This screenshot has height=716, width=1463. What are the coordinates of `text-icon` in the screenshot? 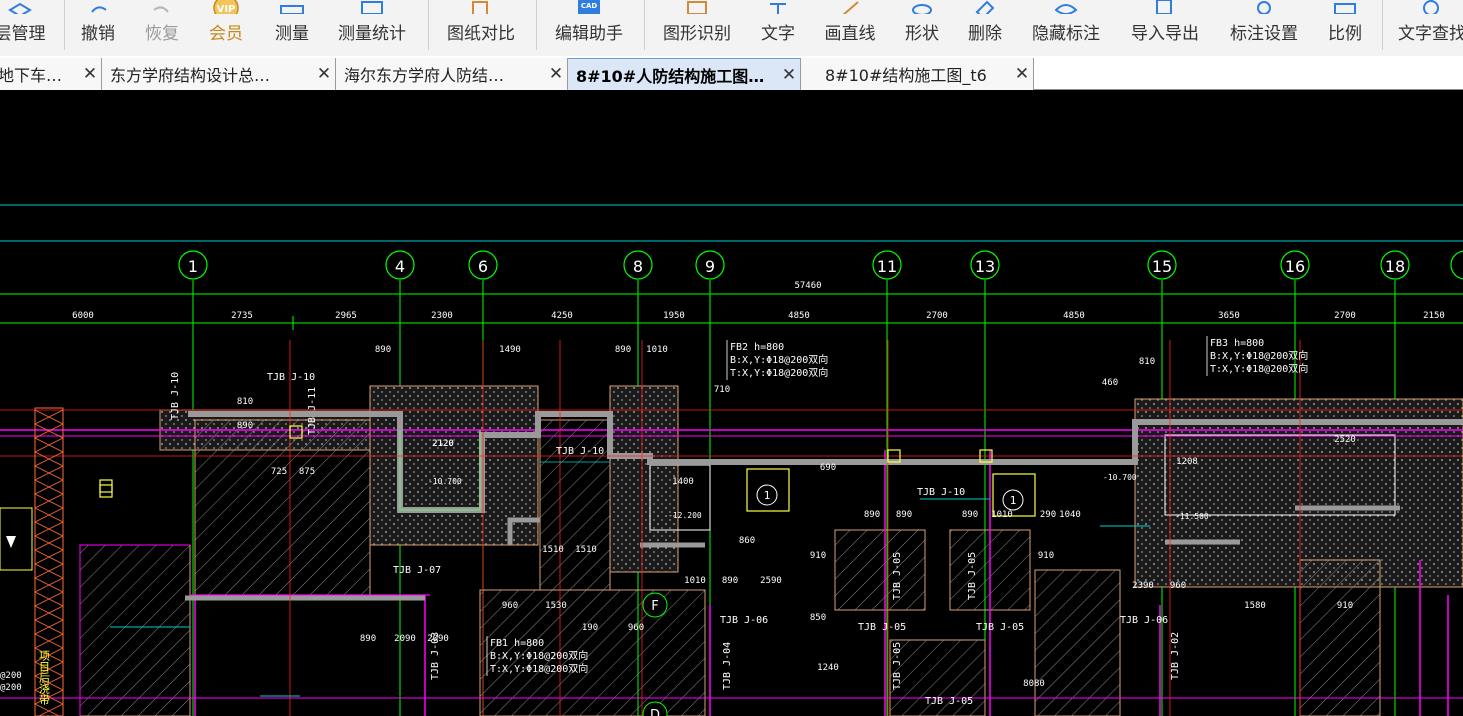 It's located at (778, 8).